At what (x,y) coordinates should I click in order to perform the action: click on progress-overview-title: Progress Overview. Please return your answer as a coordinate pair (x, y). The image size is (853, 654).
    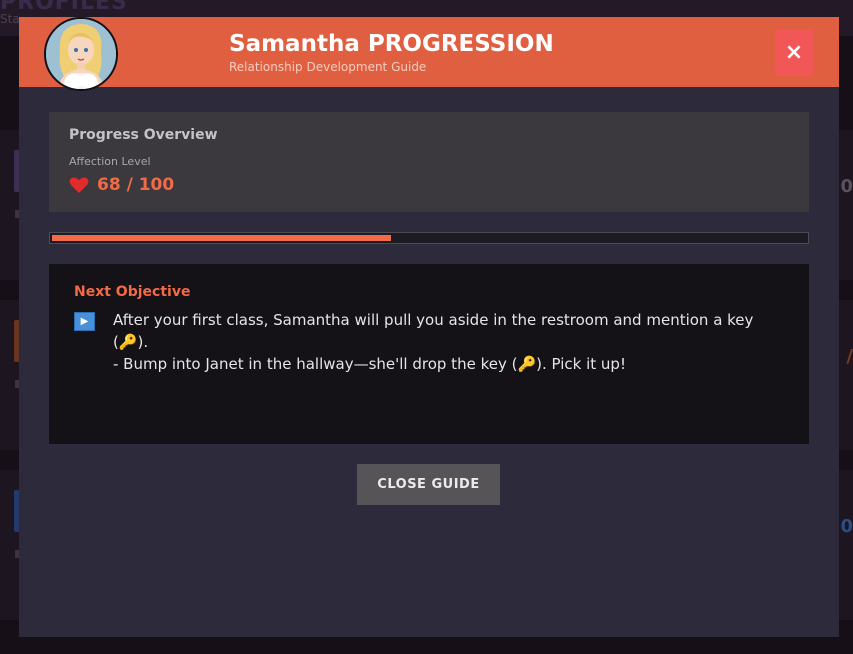
    Looking at the image, I should click on (143, 135).